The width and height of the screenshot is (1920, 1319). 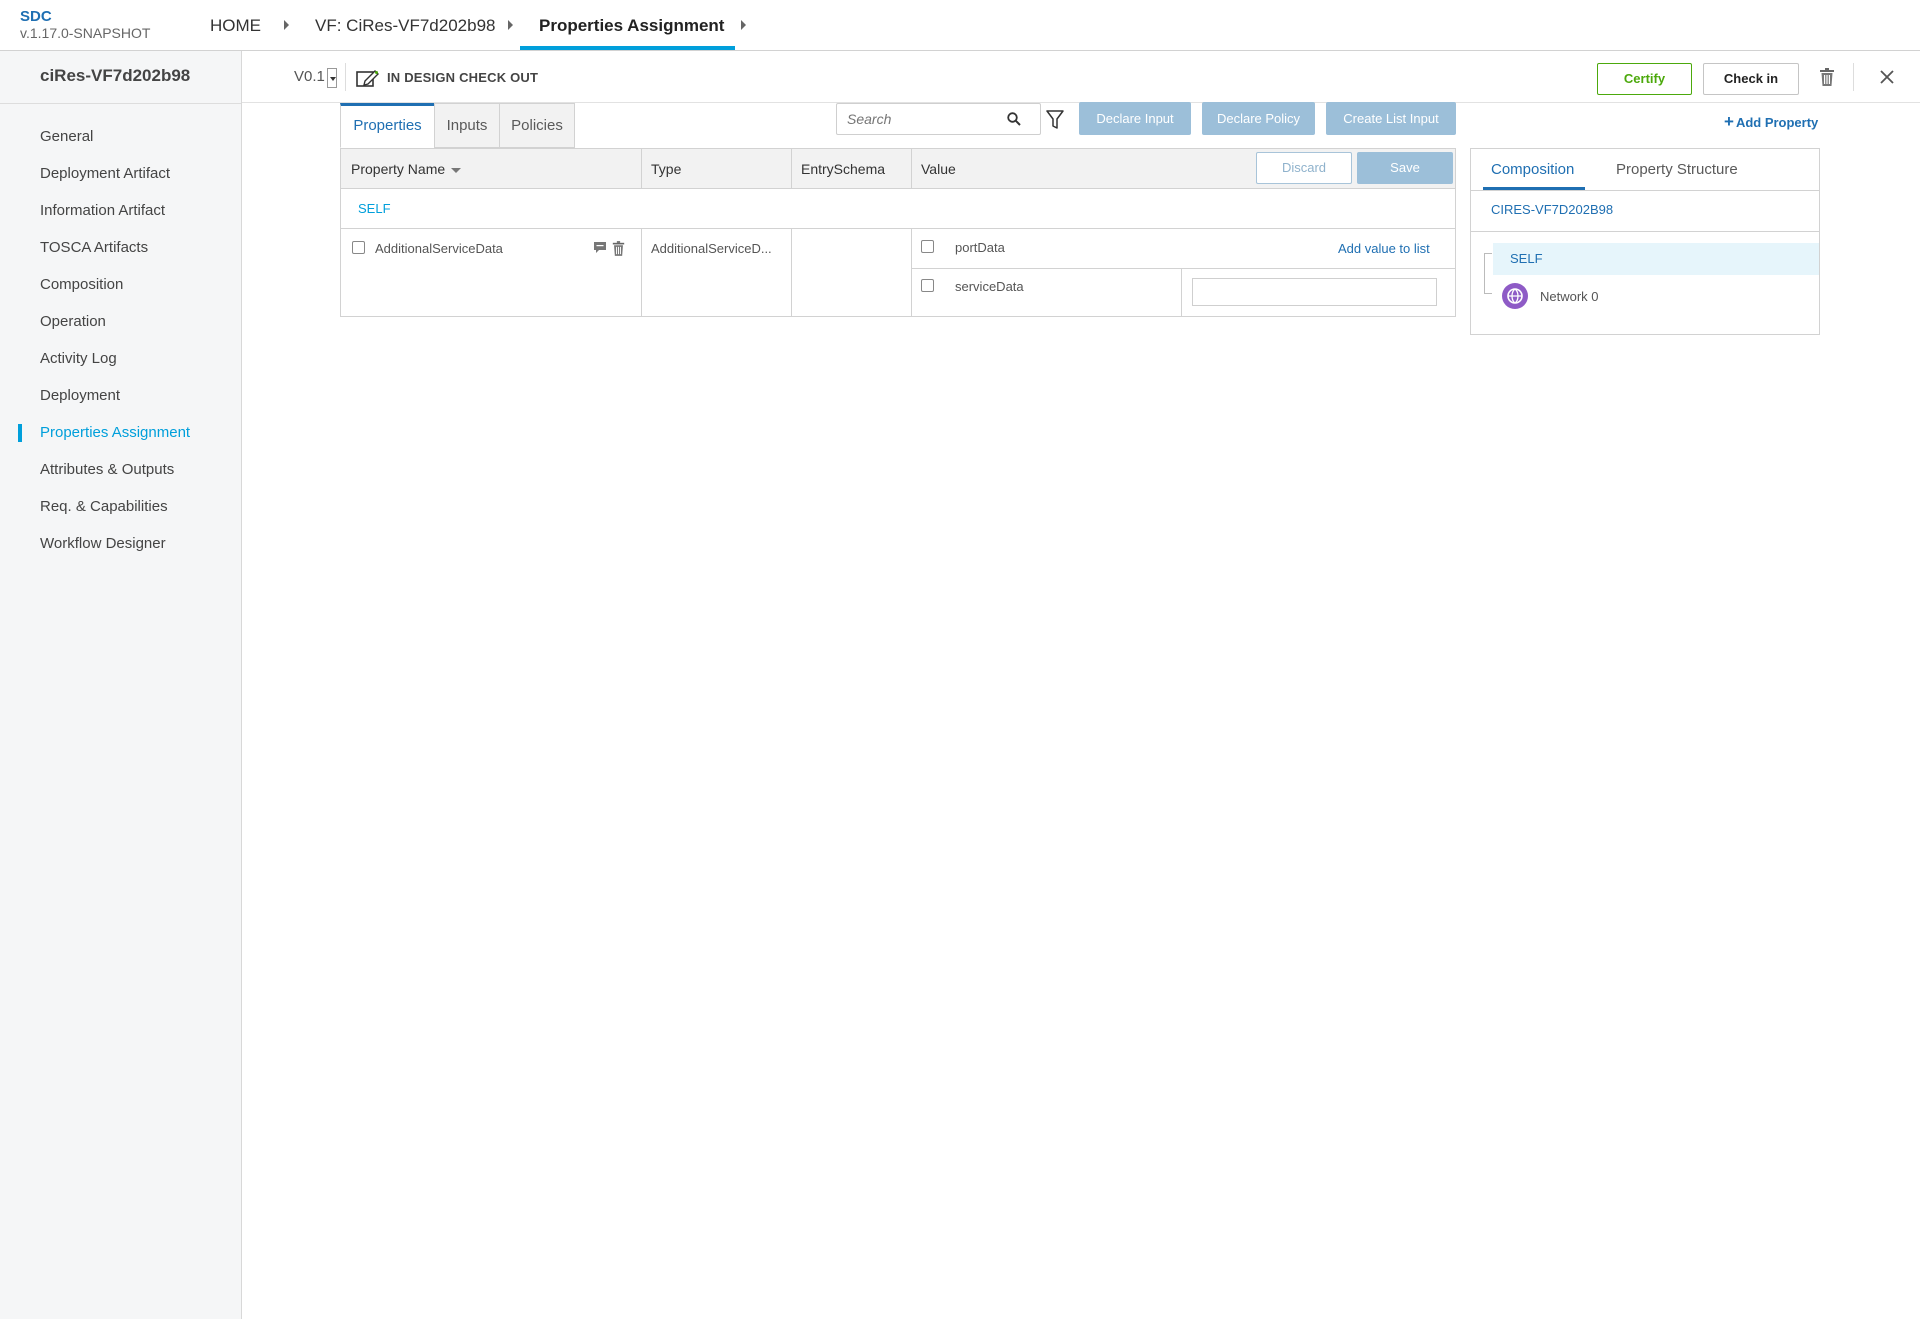 What do you see at coordinates (309, 76) in the screenshot?
I see `version-selector: V0.1` at bounding box center [309, 76].